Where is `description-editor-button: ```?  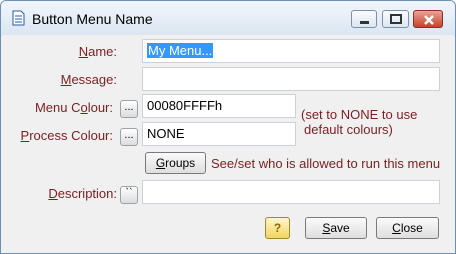
description-editor-button: `` is located at coordinates (129, 195).